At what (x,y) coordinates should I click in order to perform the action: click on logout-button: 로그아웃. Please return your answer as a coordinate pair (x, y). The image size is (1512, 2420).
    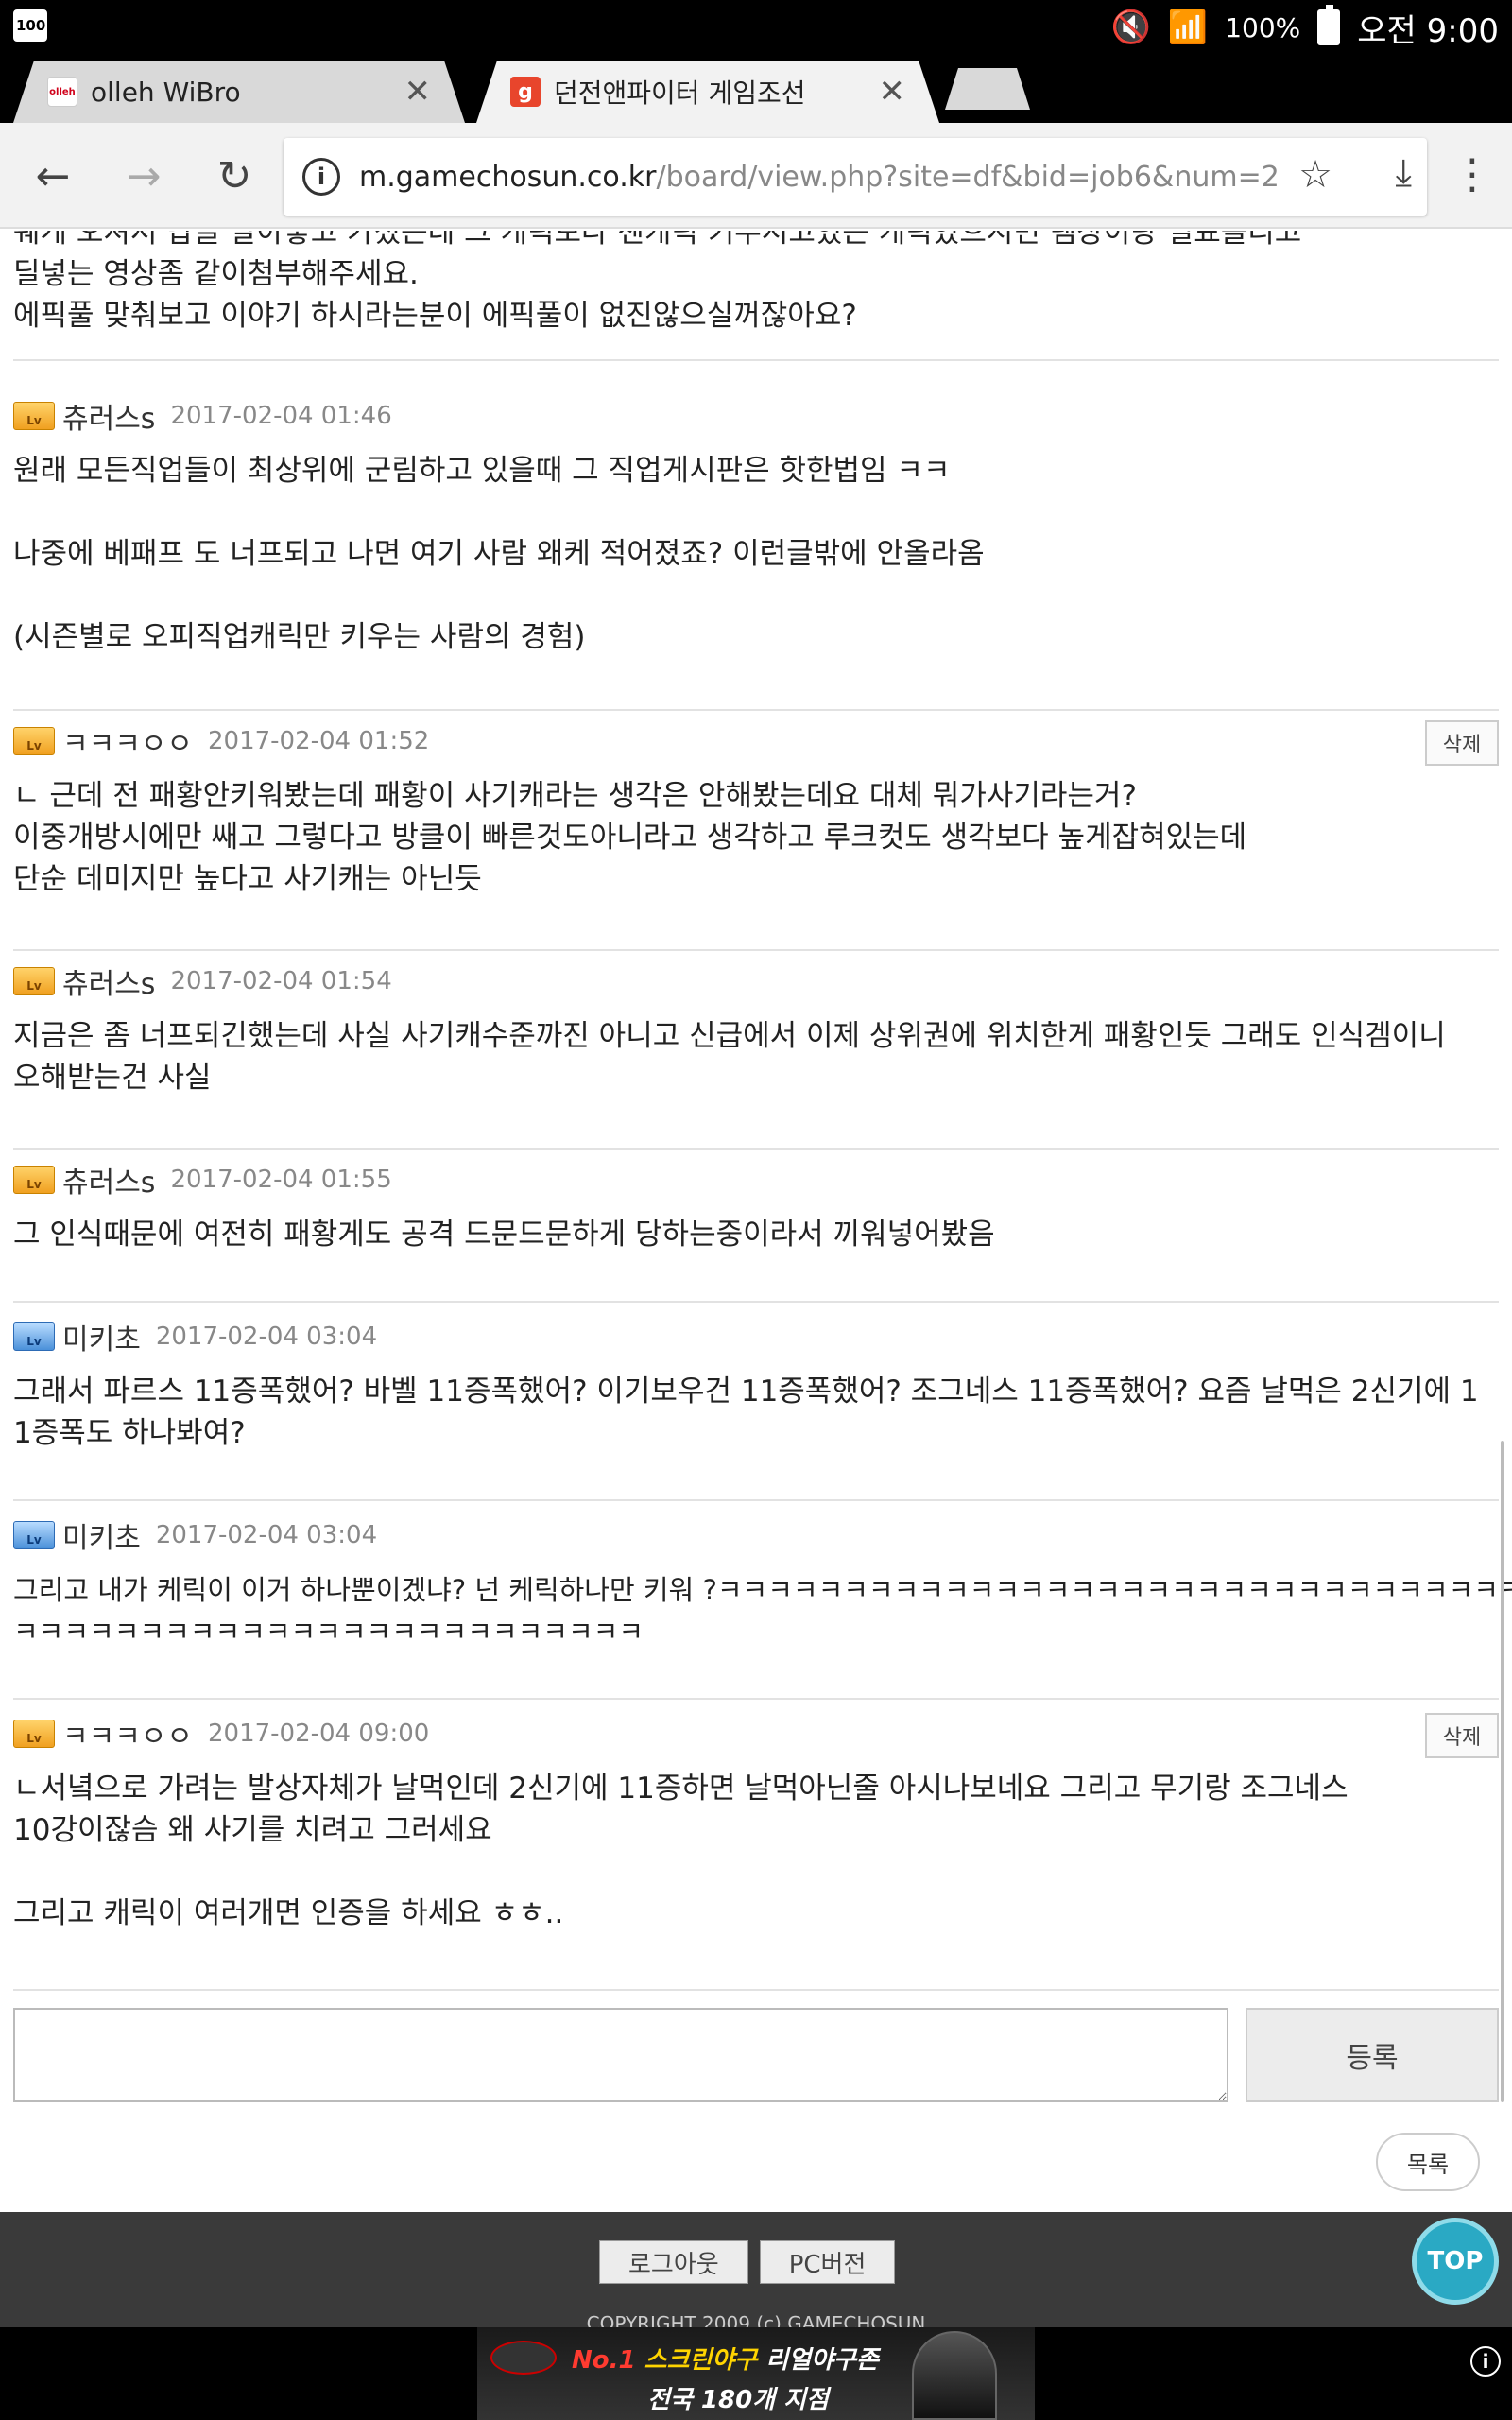
    Looking at the image, I should click on (673, 2262).